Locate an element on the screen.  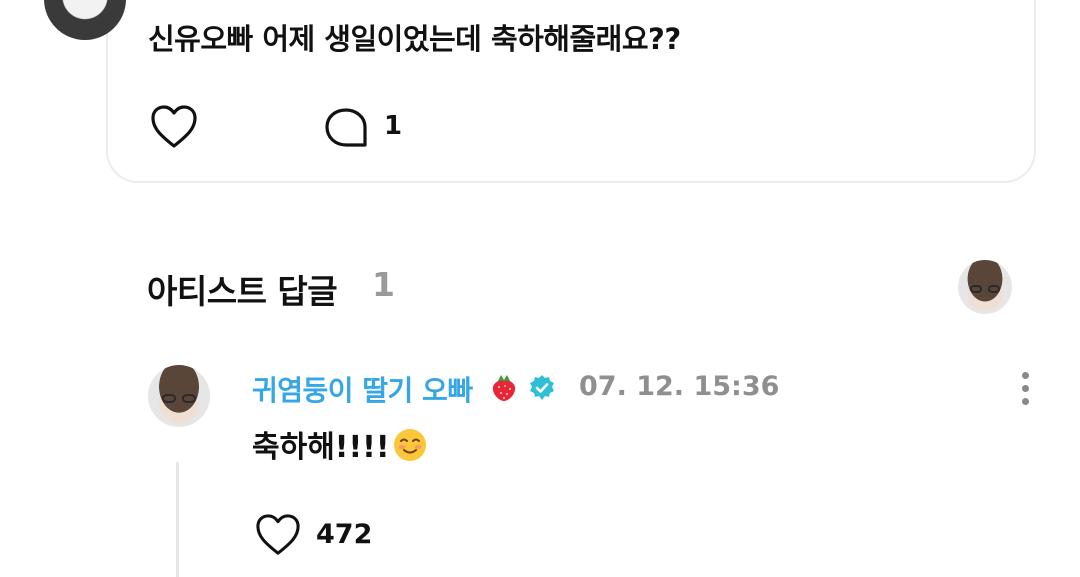
reply-author-avatar is located at coordinates (179, 396).